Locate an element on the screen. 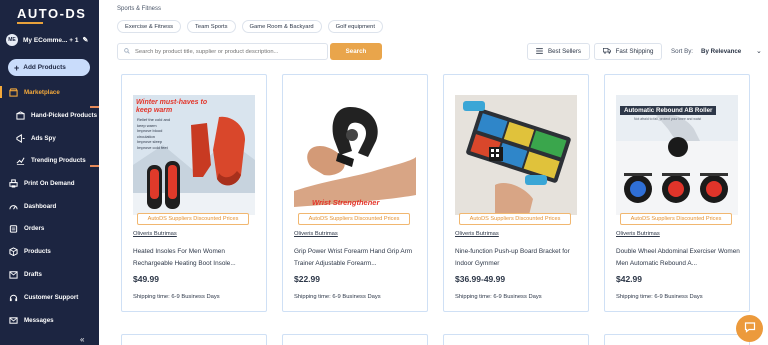  sidebar-item-label: Trending Products is located at coordinates (58, 160).